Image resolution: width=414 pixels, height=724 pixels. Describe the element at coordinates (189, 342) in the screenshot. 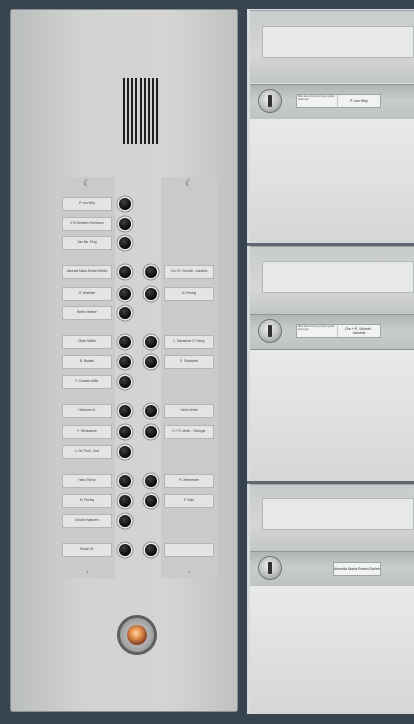

I see `name-label: L. Schweizer S. Horny` at that location.